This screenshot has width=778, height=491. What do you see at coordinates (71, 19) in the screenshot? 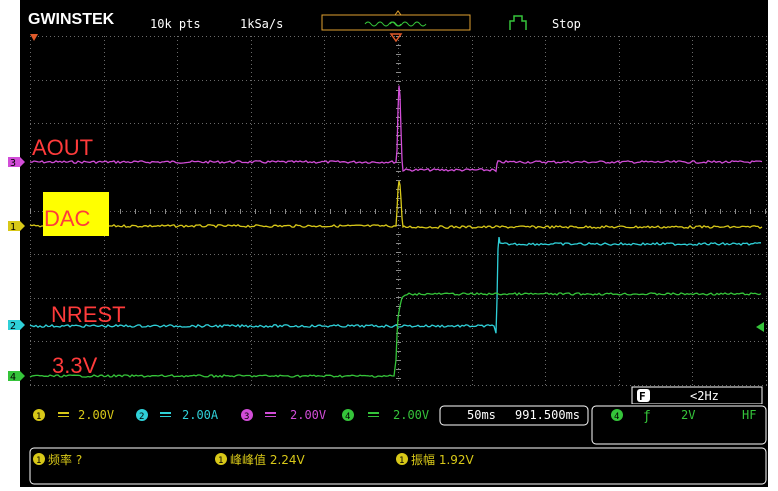
I see `brand-logo: GWINSTEK` at bounding box center [71, 19].